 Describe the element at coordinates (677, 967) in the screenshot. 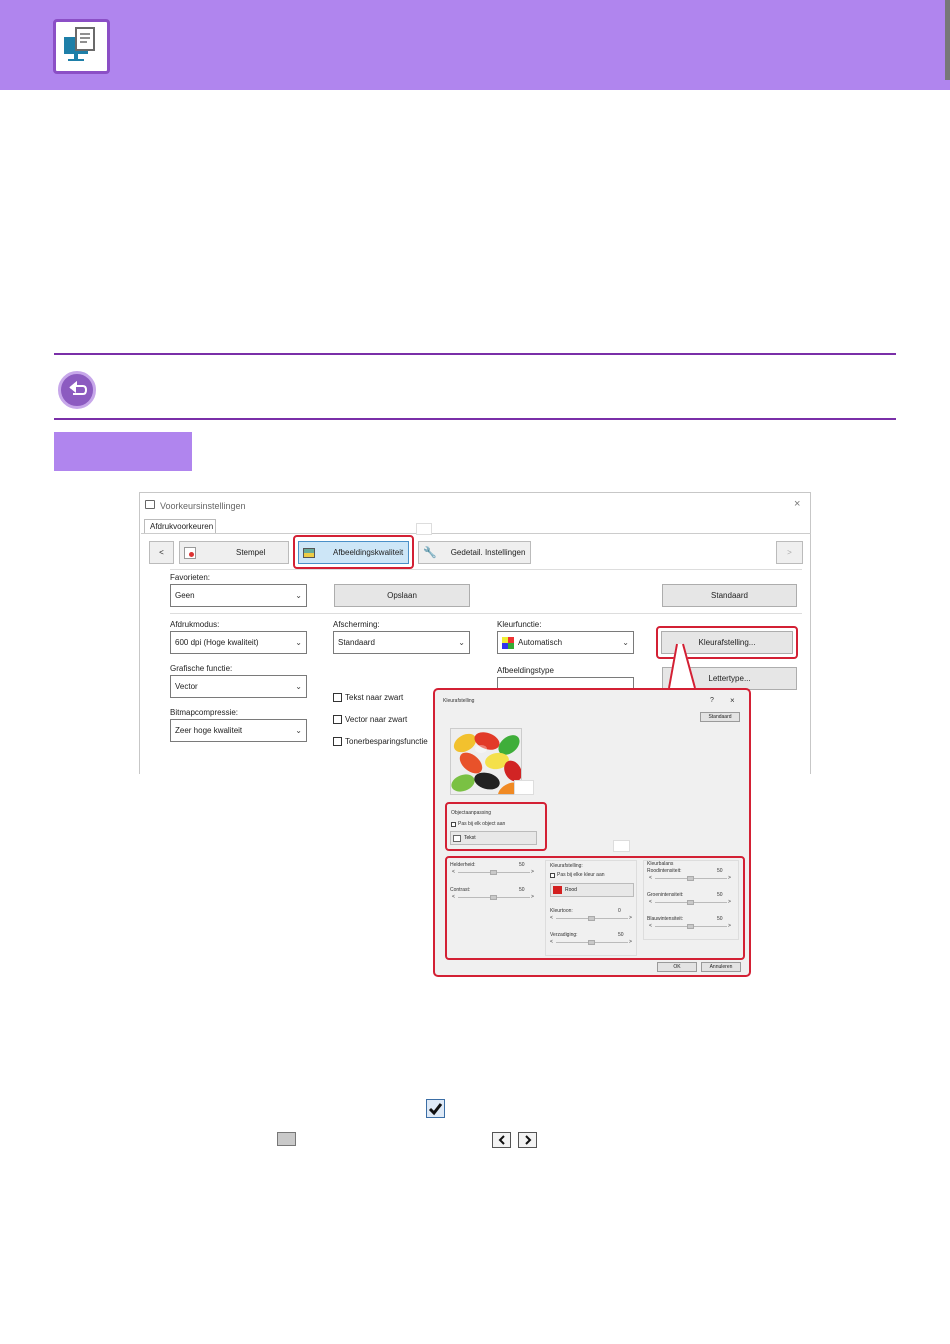

I see `ok-button: OK` at that location.